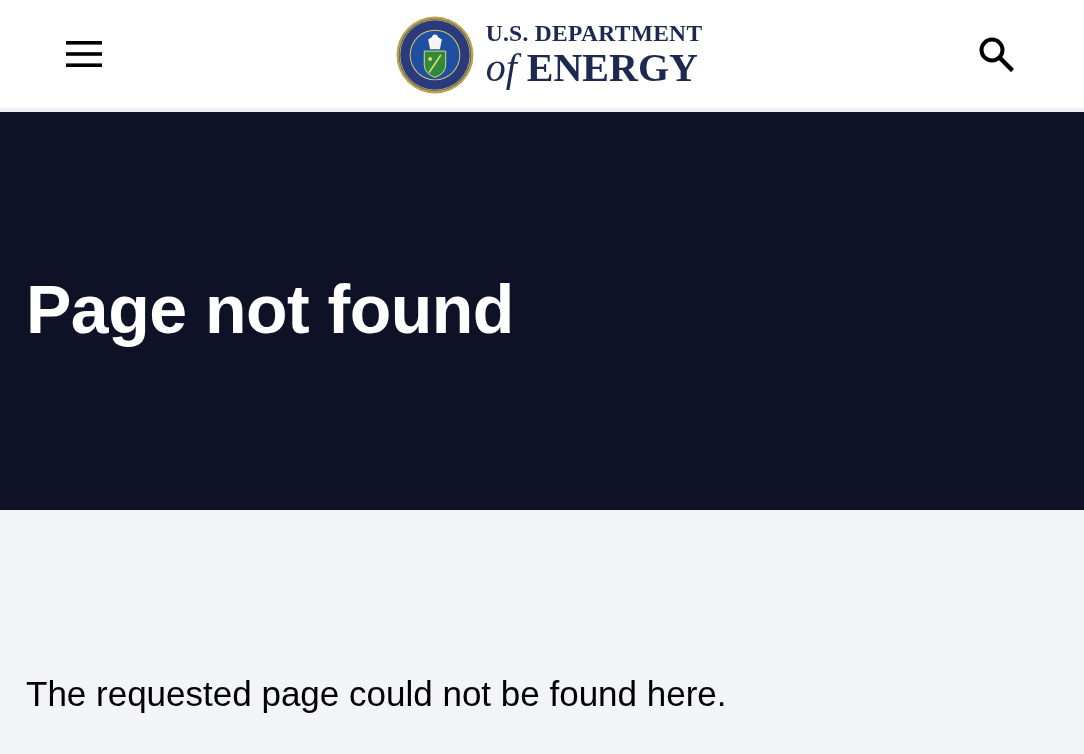  What do you see at coordinates (594, 33) in the screenshot?
I see `logo-line: U.S. DEPARTMENT` at bounding box center [594, 33].